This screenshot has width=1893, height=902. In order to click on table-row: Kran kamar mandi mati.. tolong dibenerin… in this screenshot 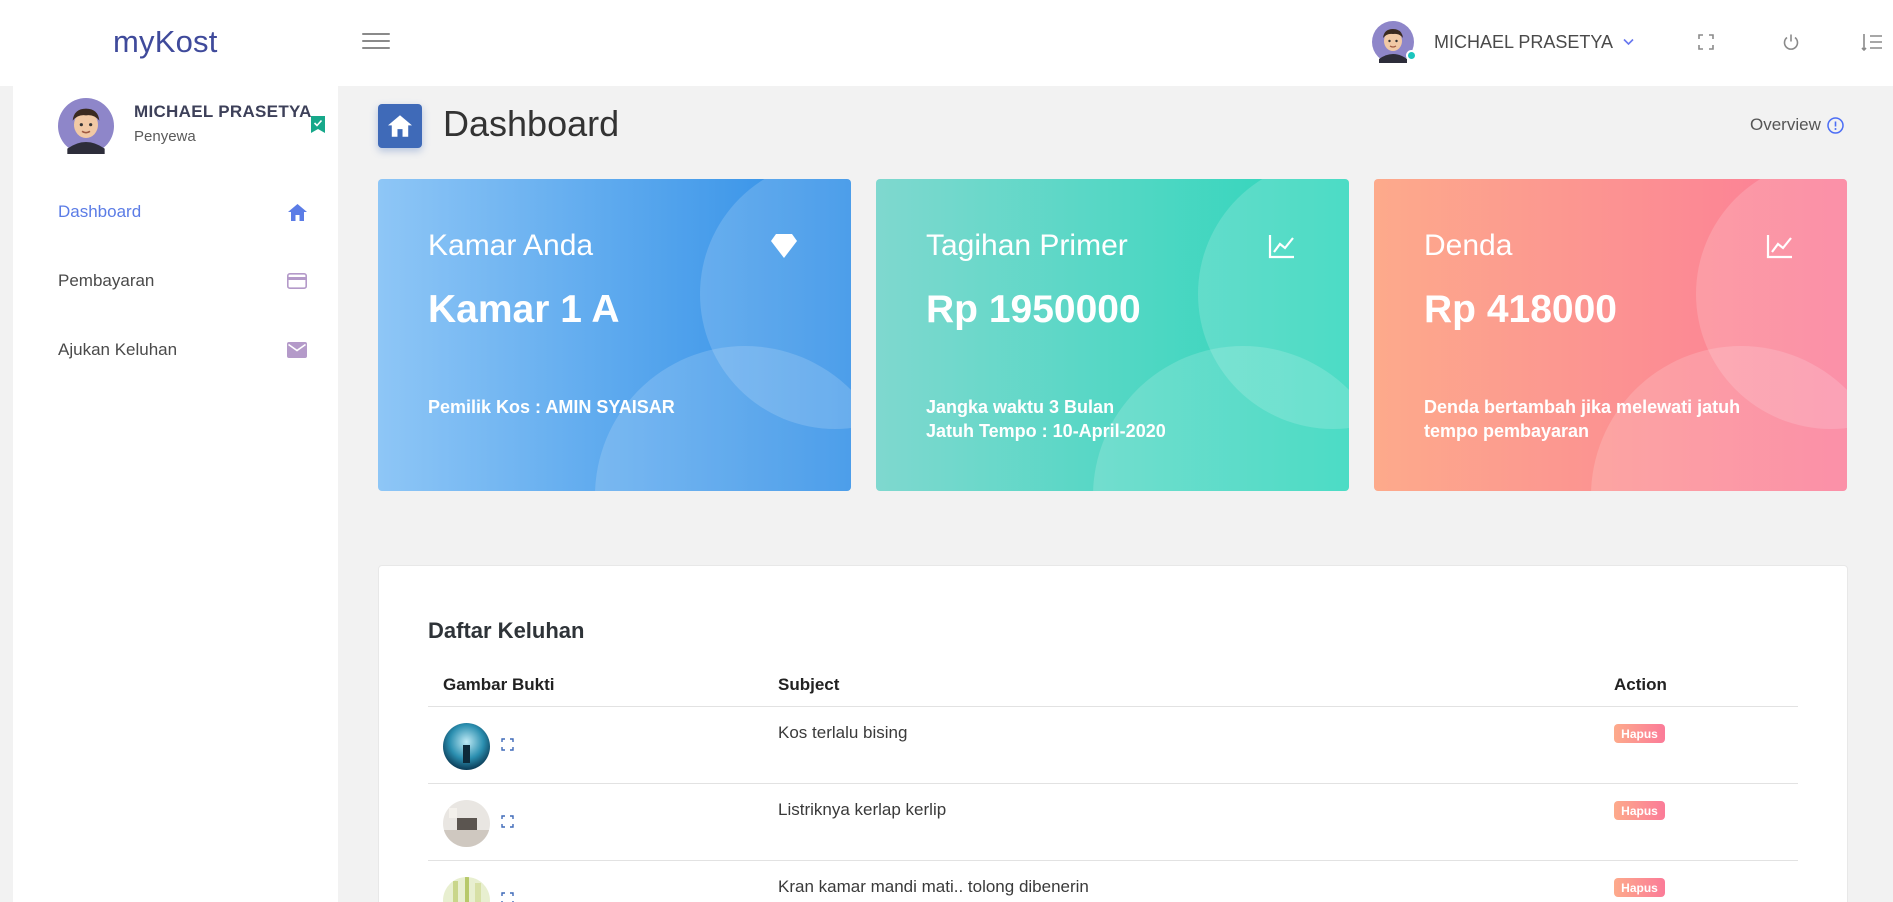, I will do `click(1113, 881)`.